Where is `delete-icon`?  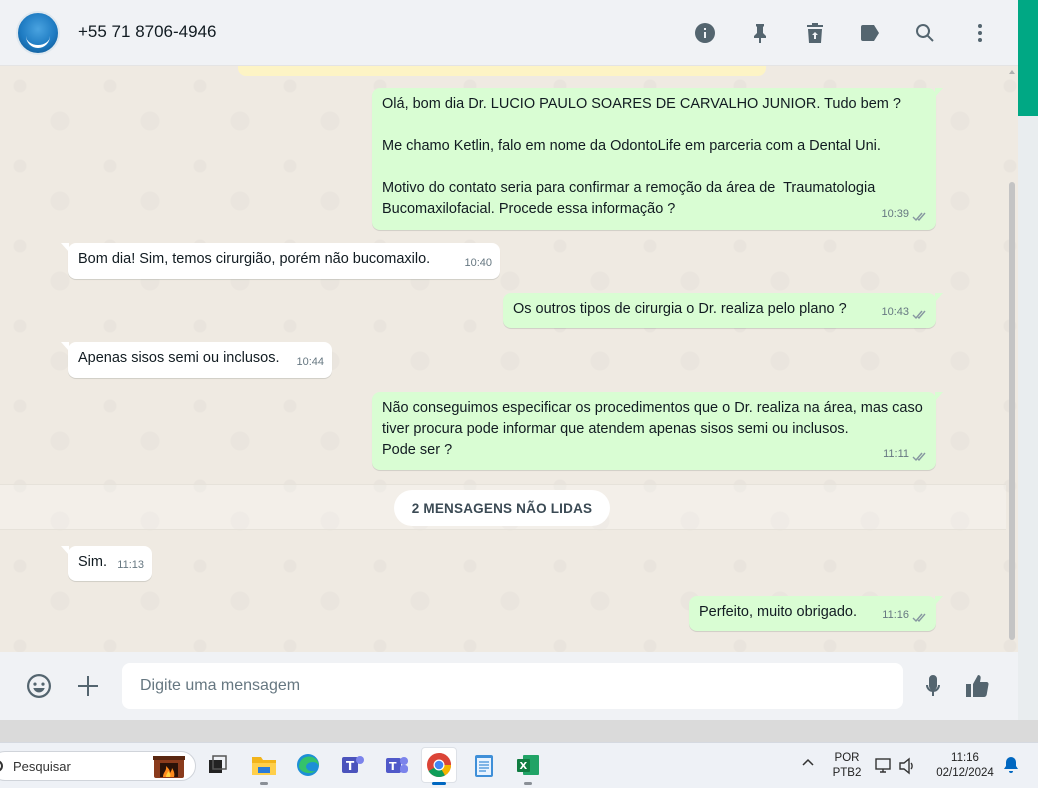 delete-icon is located at coordinates (814, 33).